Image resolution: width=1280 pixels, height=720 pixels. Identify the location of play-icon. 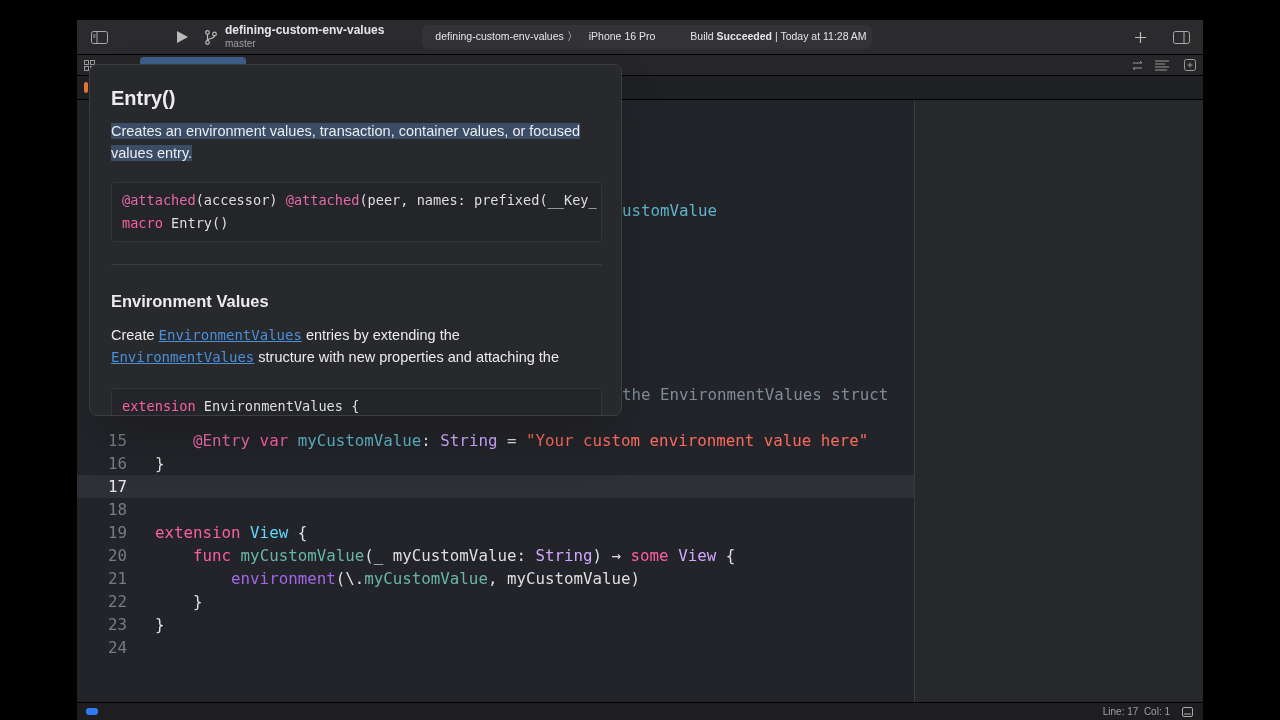
(182, 37).